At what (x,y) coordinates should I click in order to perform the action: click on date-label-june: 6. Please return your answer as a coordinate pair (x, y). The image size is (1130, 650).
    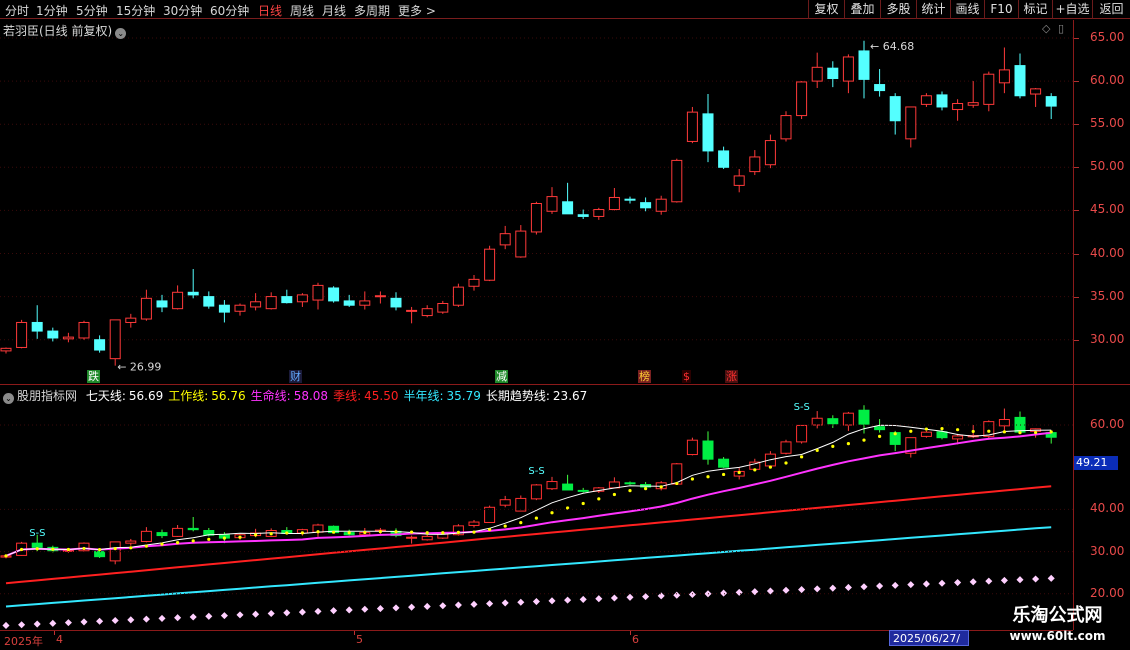
    Looking at the image, I should click on (635, 639).